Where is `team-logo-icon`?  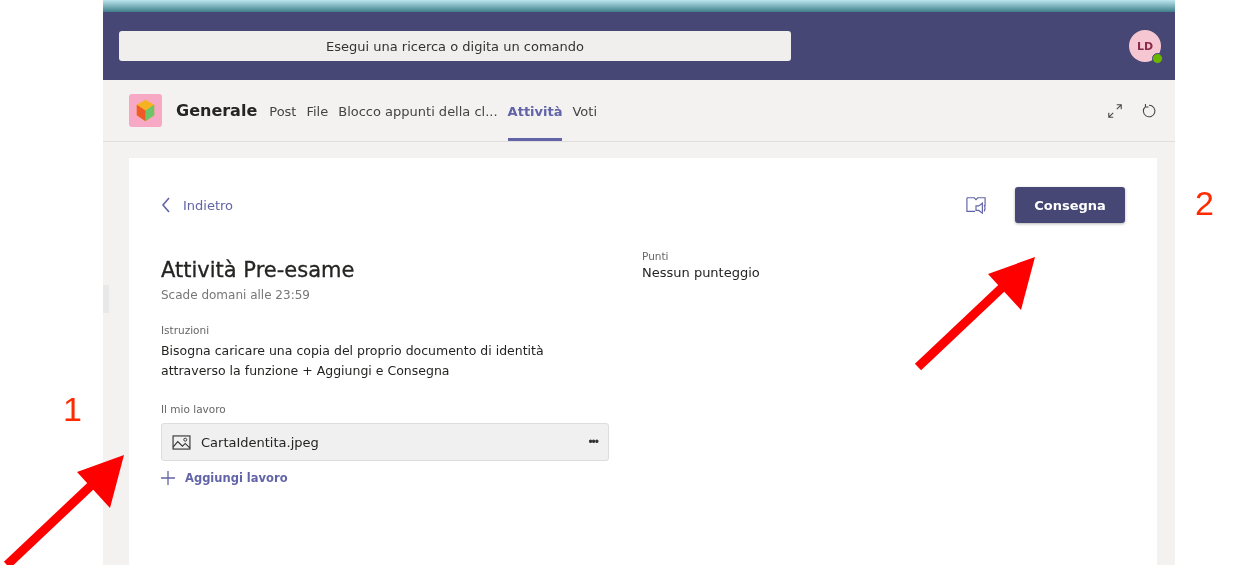
team-logo-icon is located at coordinates (145, 110).